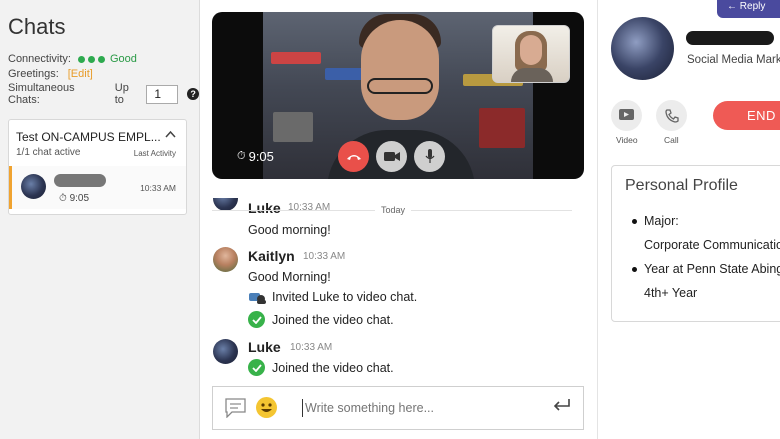 The height and width of the screenshot is (439, 780). Describe the element at coordinates (531, 54) in the screenshot. I see `self-video-preview` at that location.